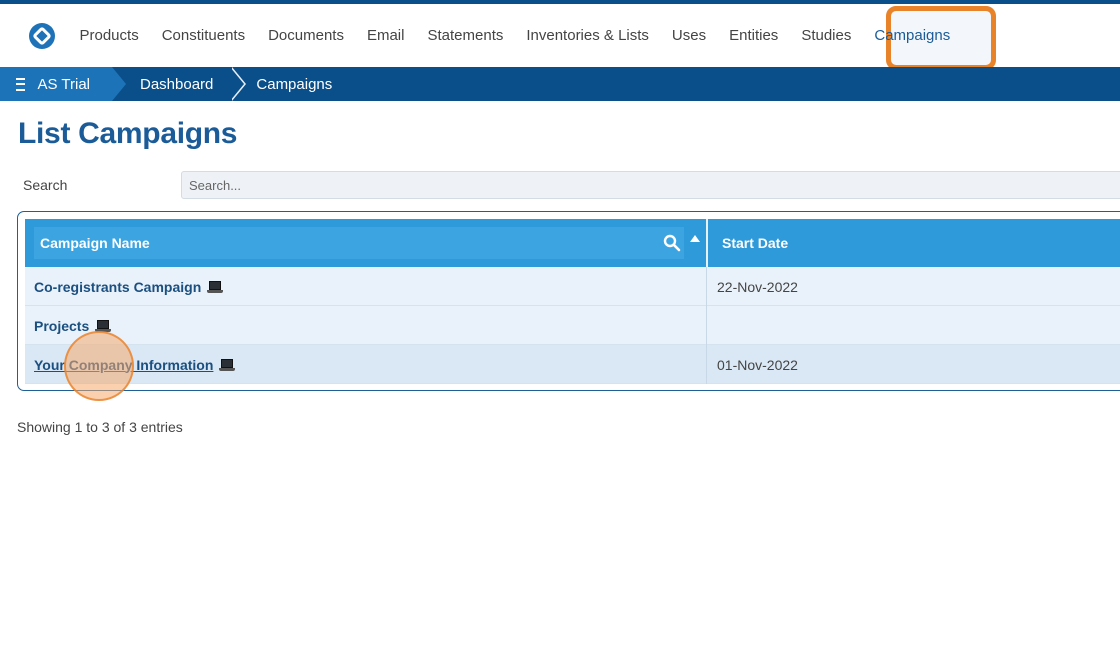  What do you see at coordinates (100, 427) in the screenshot?
I see `entries-info: Showing 1 to 3 of 3 entries` at bounding box center [100, 427].